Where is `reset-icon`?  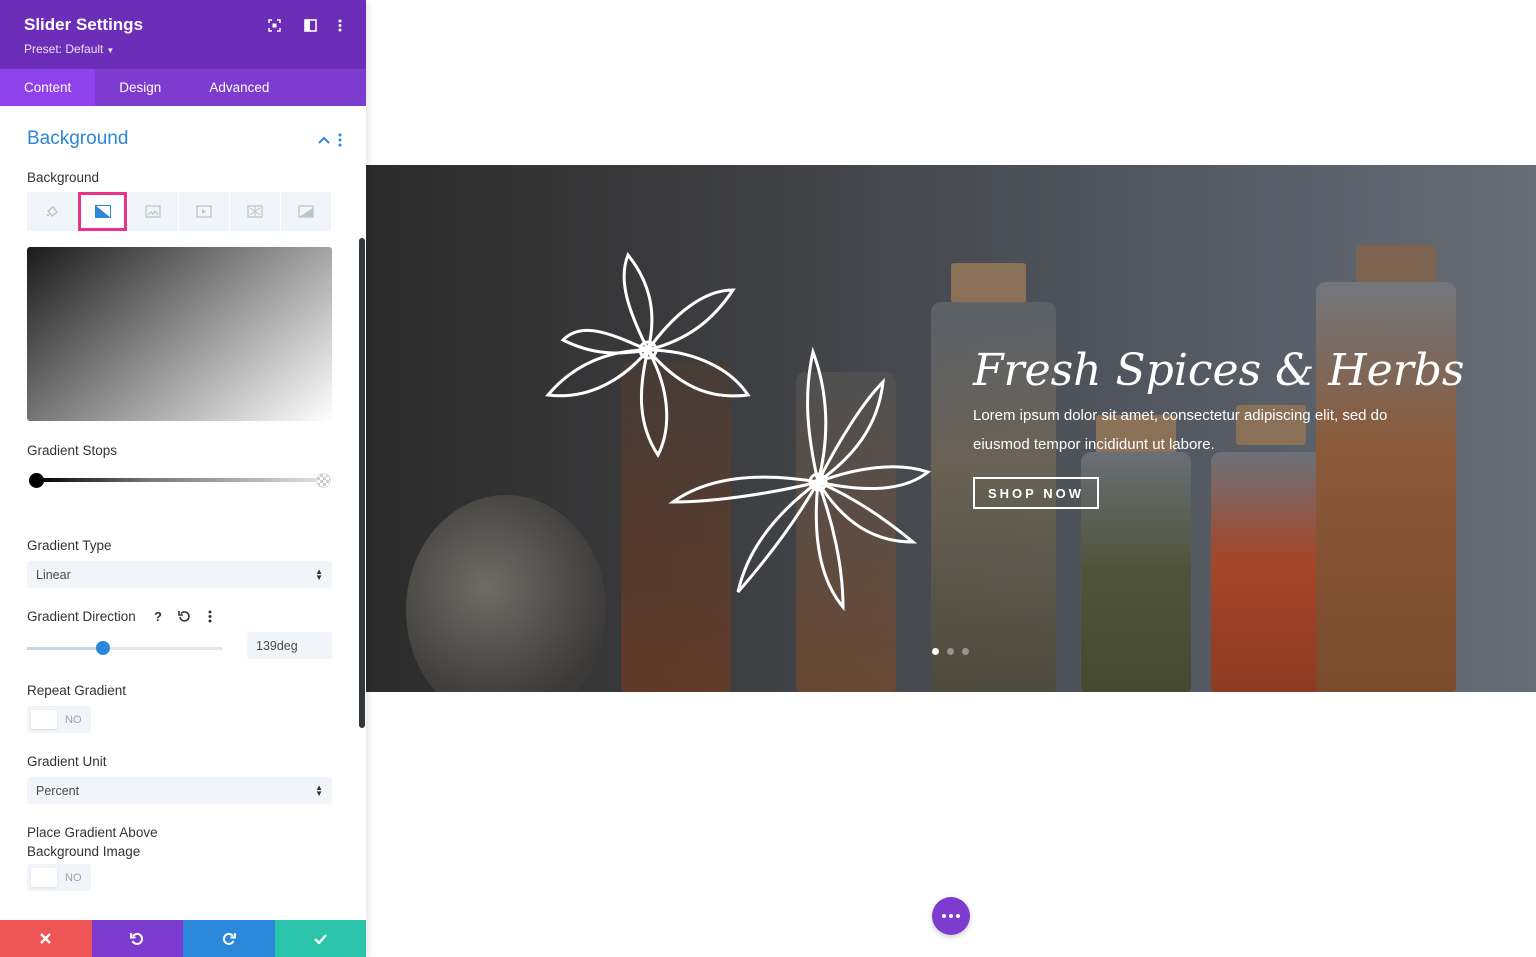 reset-icon is located at coordinates (184, 616).